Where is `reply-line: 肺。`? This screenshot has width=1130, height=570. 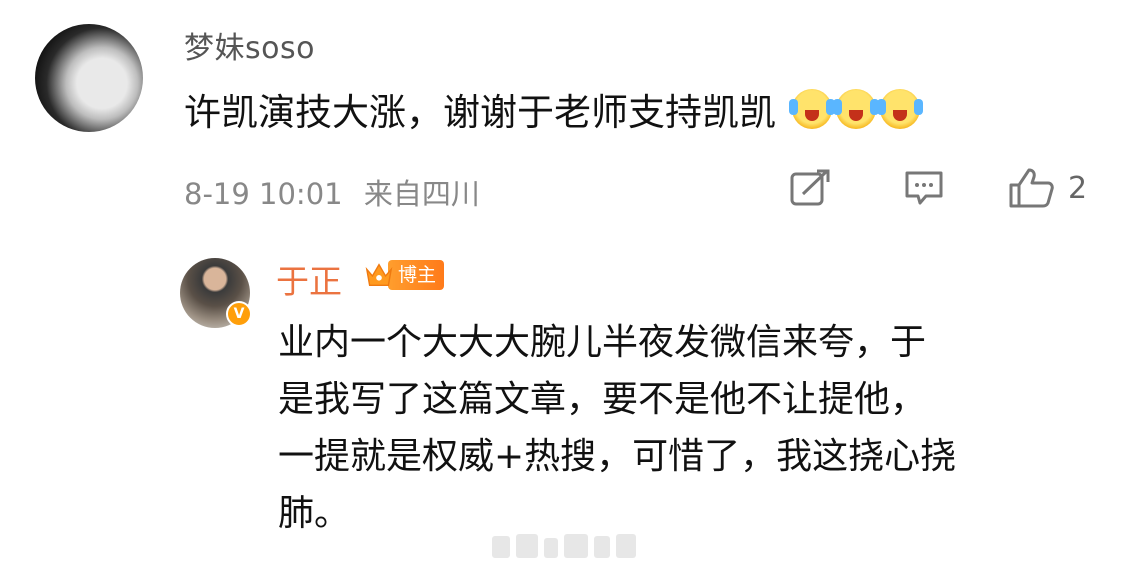
reply-line: 肺。 is located at coordinates (314, 513).